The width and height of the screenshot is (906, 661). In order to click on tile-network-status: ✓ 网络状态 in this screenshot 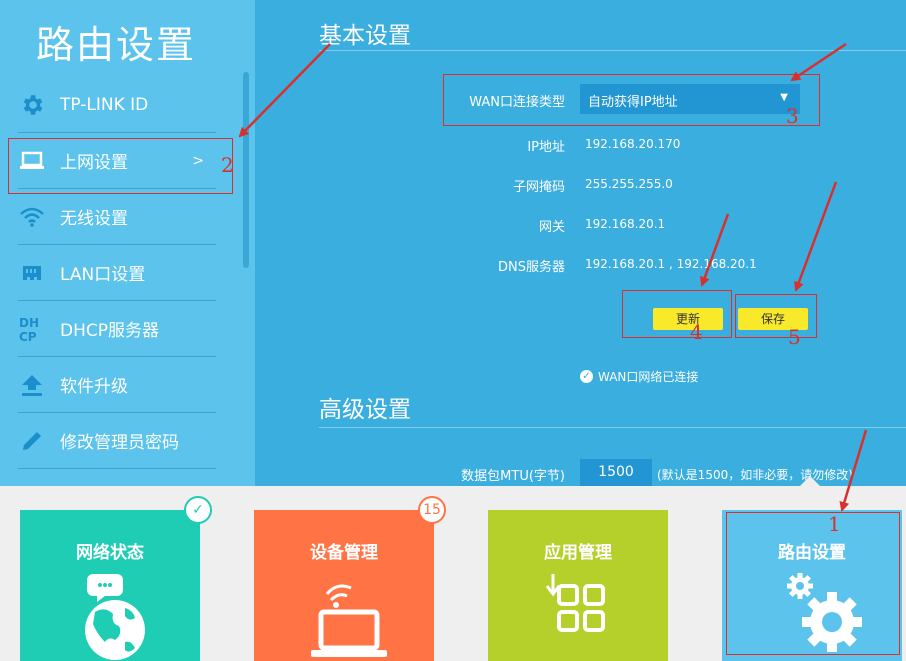, I will do `click(116, 578)`.